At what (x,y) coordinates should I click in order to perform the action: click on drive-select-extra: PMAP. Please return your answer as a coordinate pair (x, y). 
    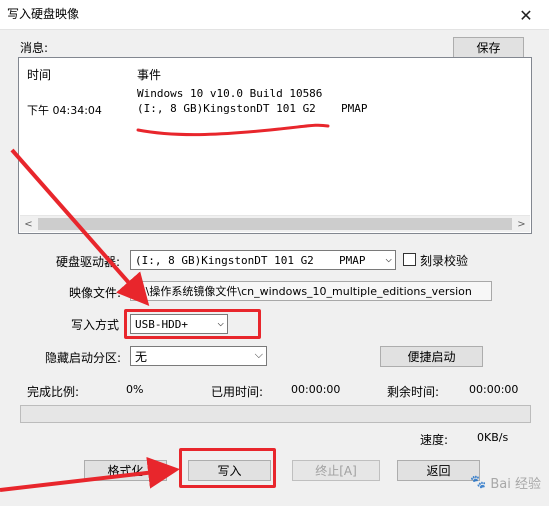
    Looking at the image, I should click on (352, 260).